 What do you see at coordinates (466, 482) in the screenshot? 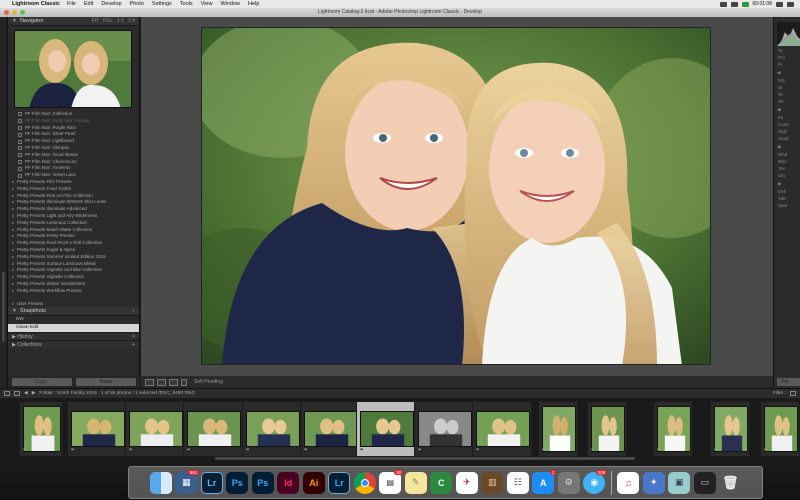
I see `acrobat-icon: ✈` at bounding box center [466, 482].